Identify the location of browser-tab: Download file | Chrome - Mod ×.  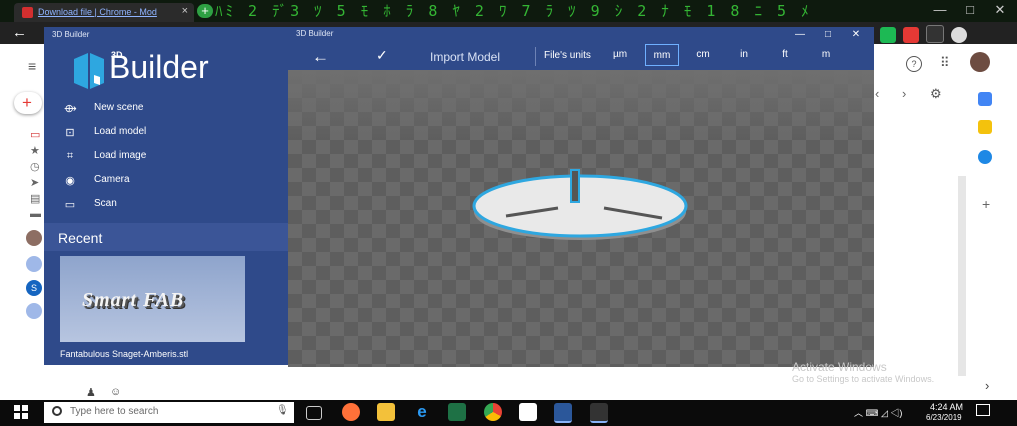
(104, 12).